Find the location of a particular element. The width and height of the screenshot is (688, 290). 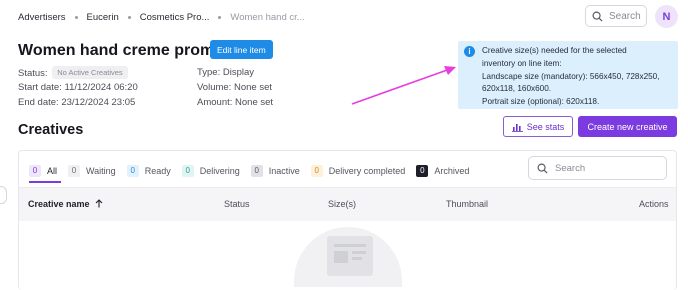

type-row: Type: Display is located at coordinates (225, 72).